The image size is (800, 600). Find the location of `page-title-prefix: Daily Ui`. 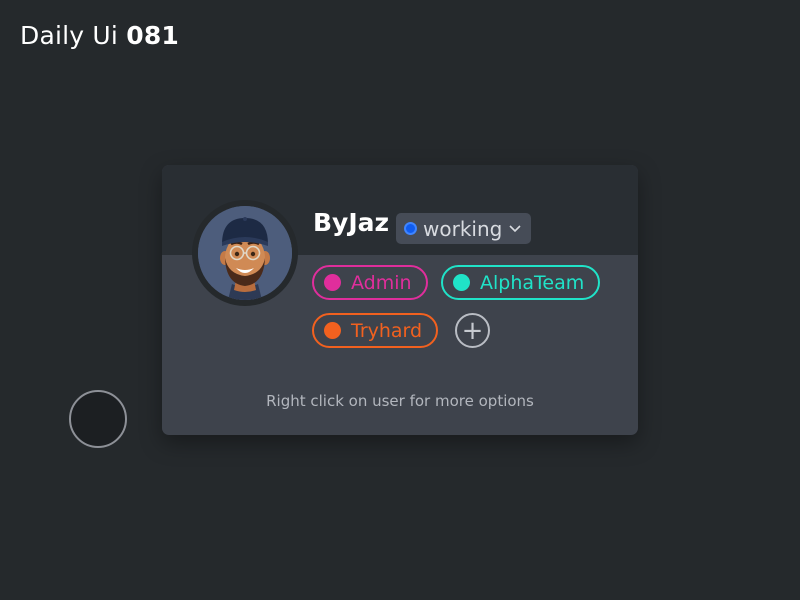

page-title-prefix: Daily Ui is located at coordinates (69, 35).